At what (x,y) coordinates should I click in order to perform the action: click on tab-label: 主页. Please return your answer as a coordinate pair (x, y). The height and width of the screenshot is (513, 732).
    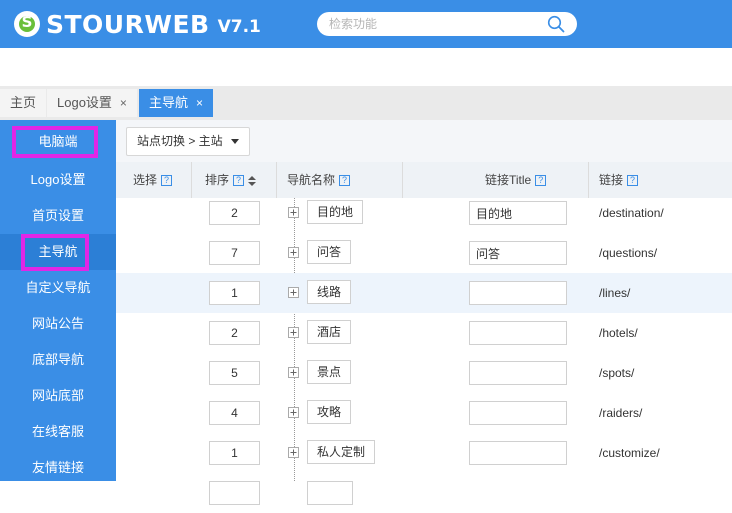
    Looking at the image, I should click on (23, 102).